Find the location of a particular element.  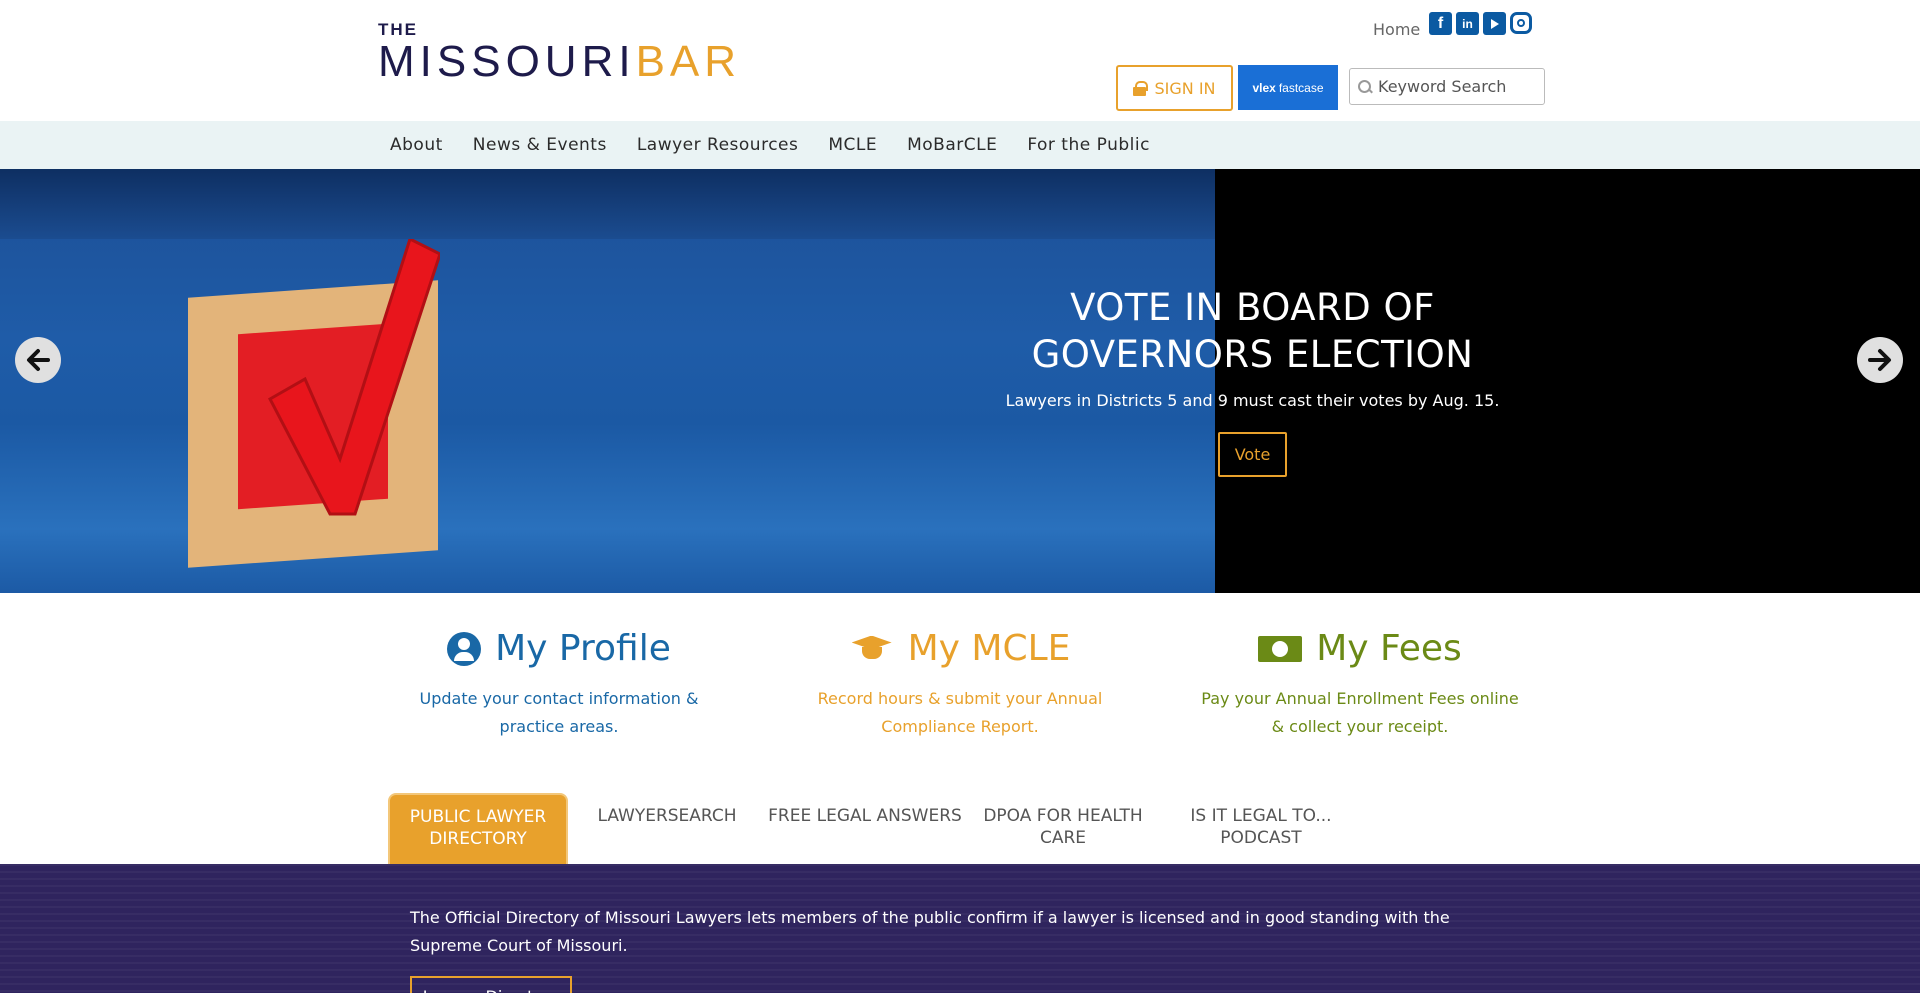

carousel-prev-button is located at coordinates (38, 360).